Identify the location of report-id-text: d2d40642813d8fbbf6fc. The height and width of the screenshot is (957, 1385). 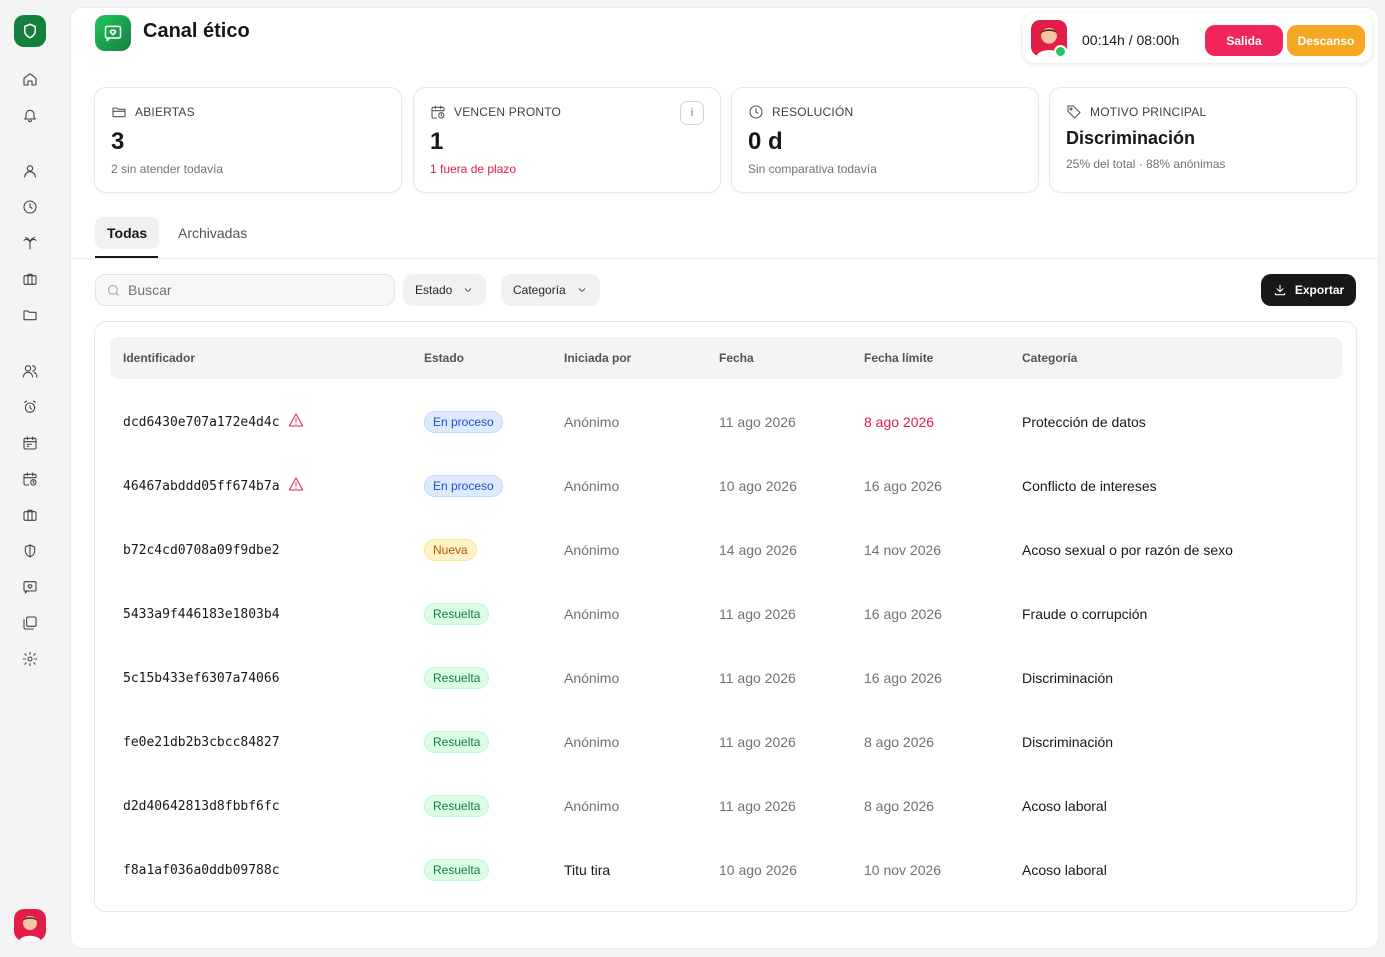
(201, 806).